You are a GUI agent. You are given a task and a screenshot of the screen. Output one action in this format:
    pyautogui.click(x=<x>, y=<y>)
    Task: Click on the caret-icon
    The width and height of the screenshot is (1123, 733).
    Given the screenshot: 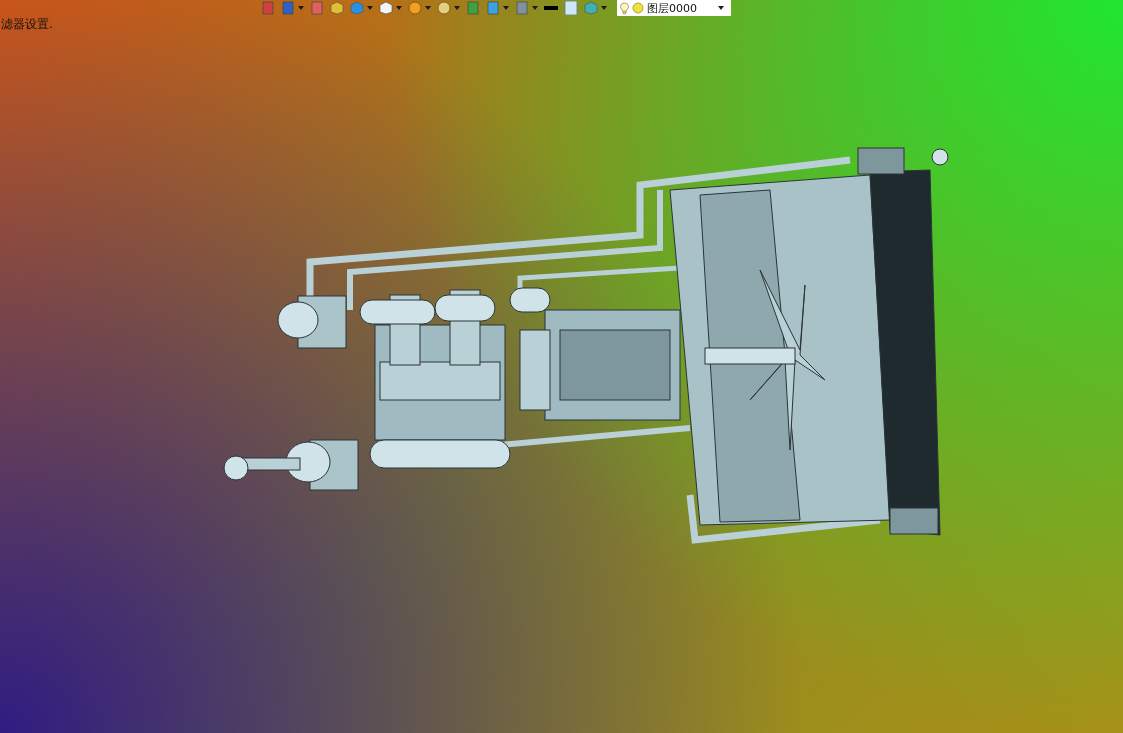 What is the action you would take?
    pyautogui.click(x=721, y=8)
    